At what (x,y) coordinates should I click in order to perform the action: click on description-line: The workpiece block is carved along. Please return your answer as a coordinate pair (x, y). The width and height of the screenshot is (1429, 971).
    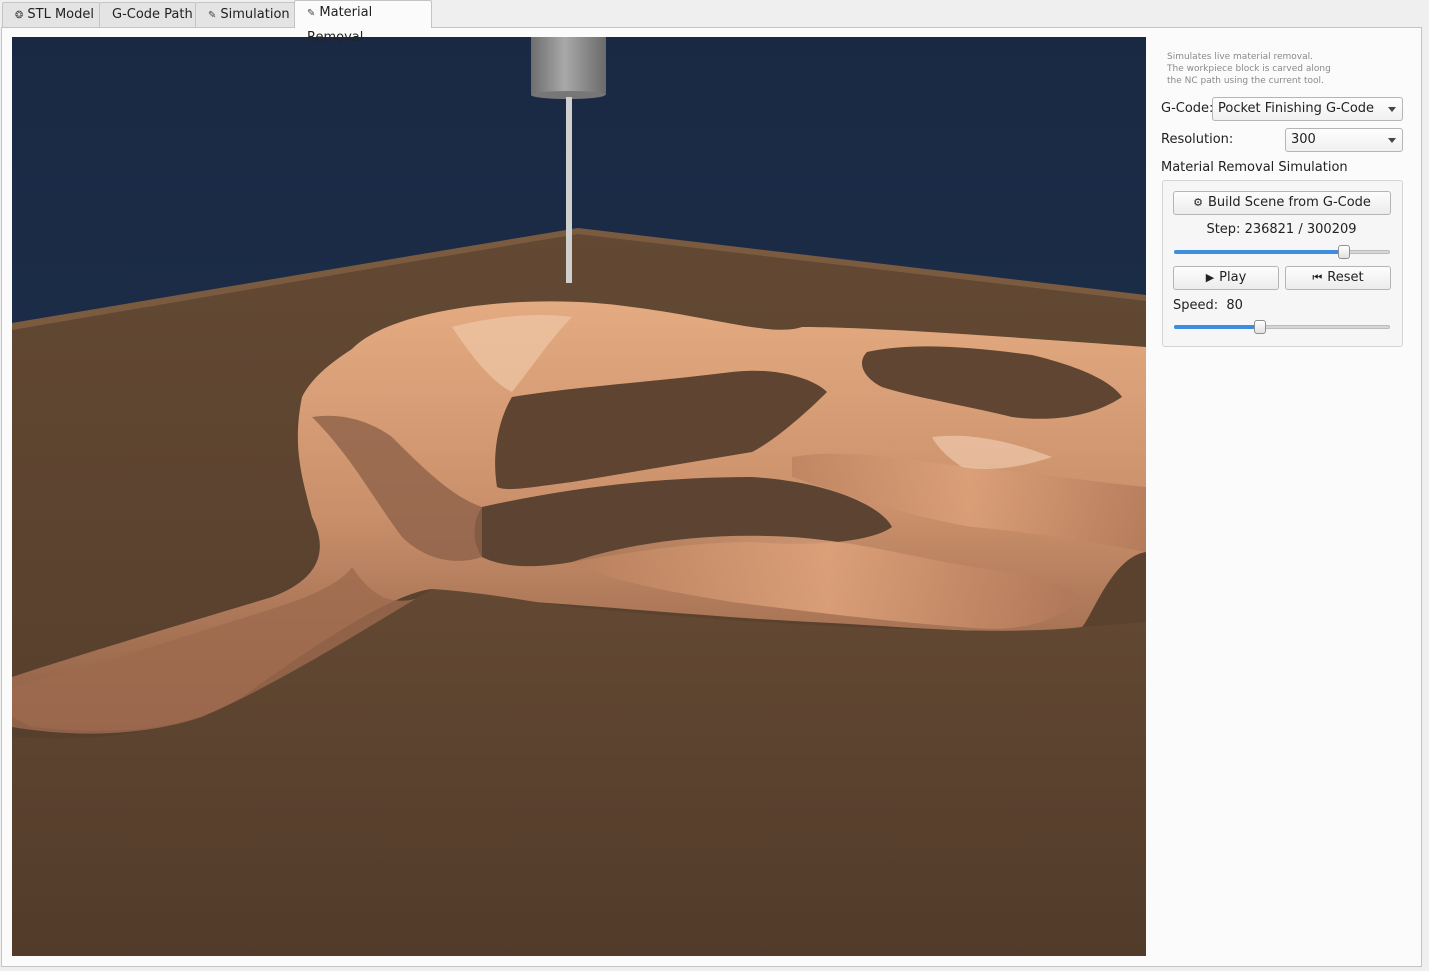
    Looking at the image, I should click on (1249, 69).